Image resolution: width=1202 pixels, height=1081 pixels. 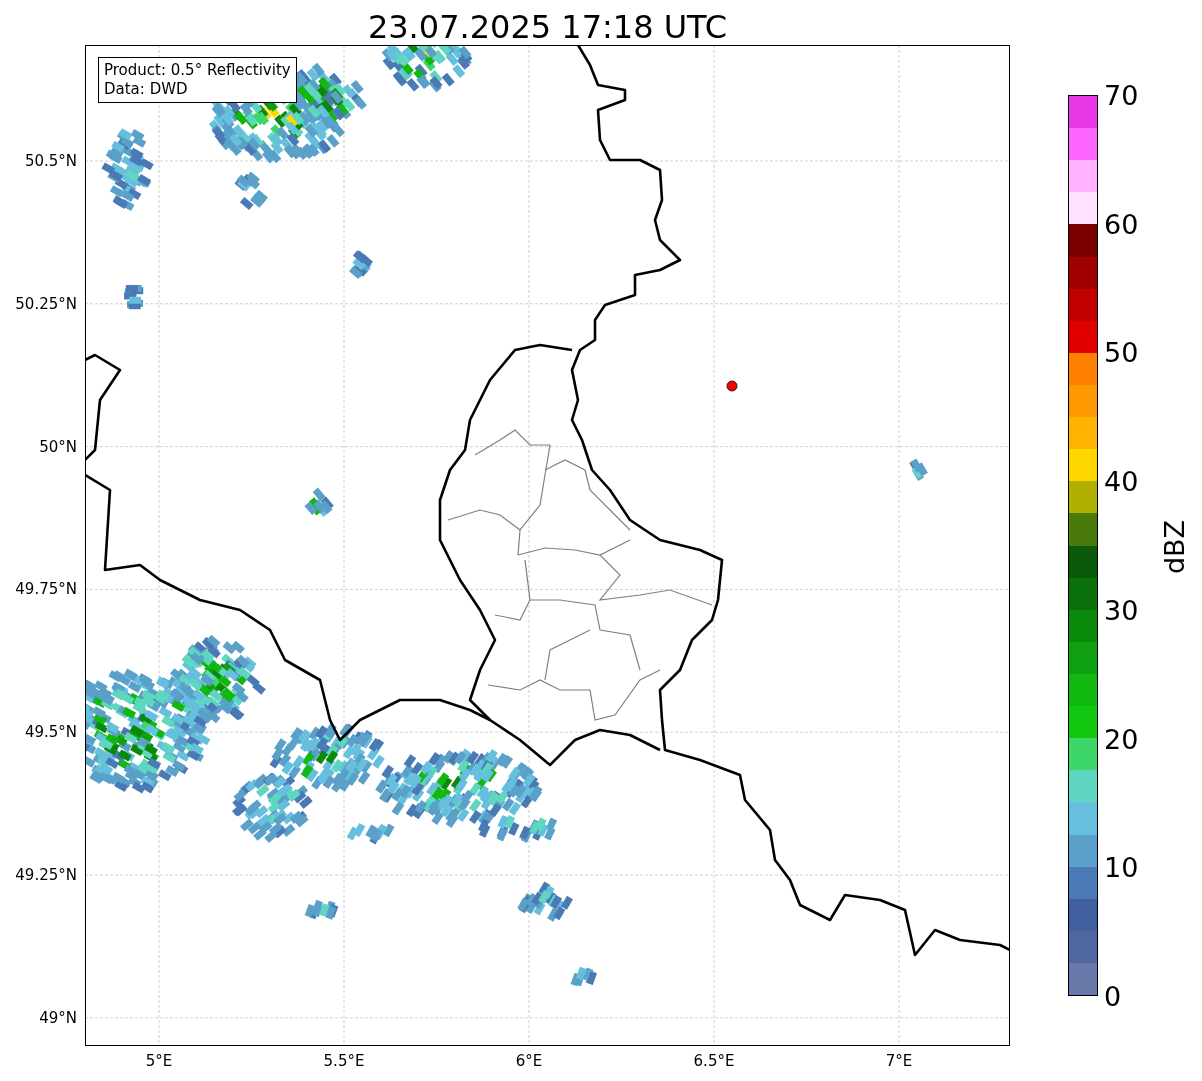 I want to click on colorbar-tick-label: 10, so click(x=1121, y=867).